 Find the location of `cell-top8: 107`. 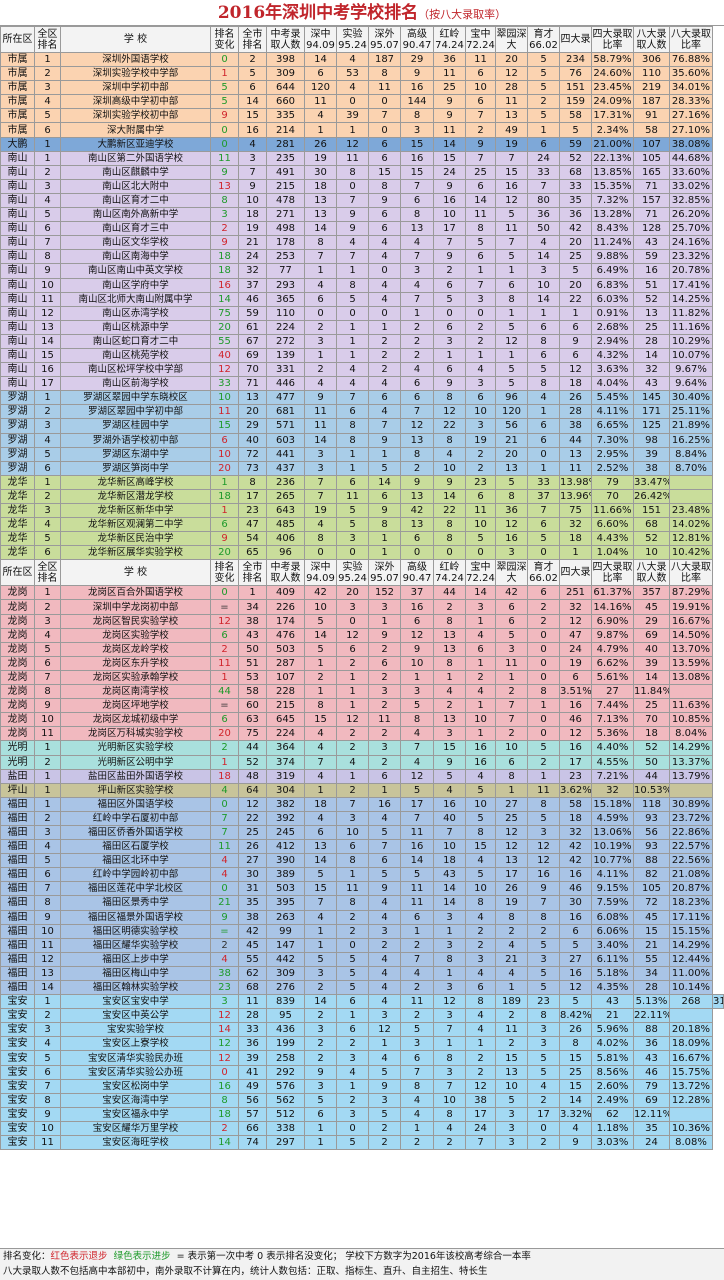

cell-top8: 107 is located at coordinates (651, 144).